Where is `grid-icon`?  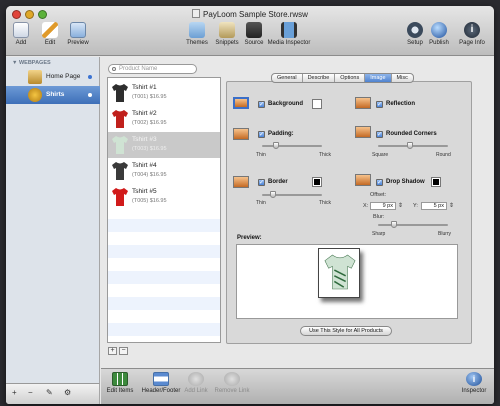 grid-icon is located at coordinates (120, 379).